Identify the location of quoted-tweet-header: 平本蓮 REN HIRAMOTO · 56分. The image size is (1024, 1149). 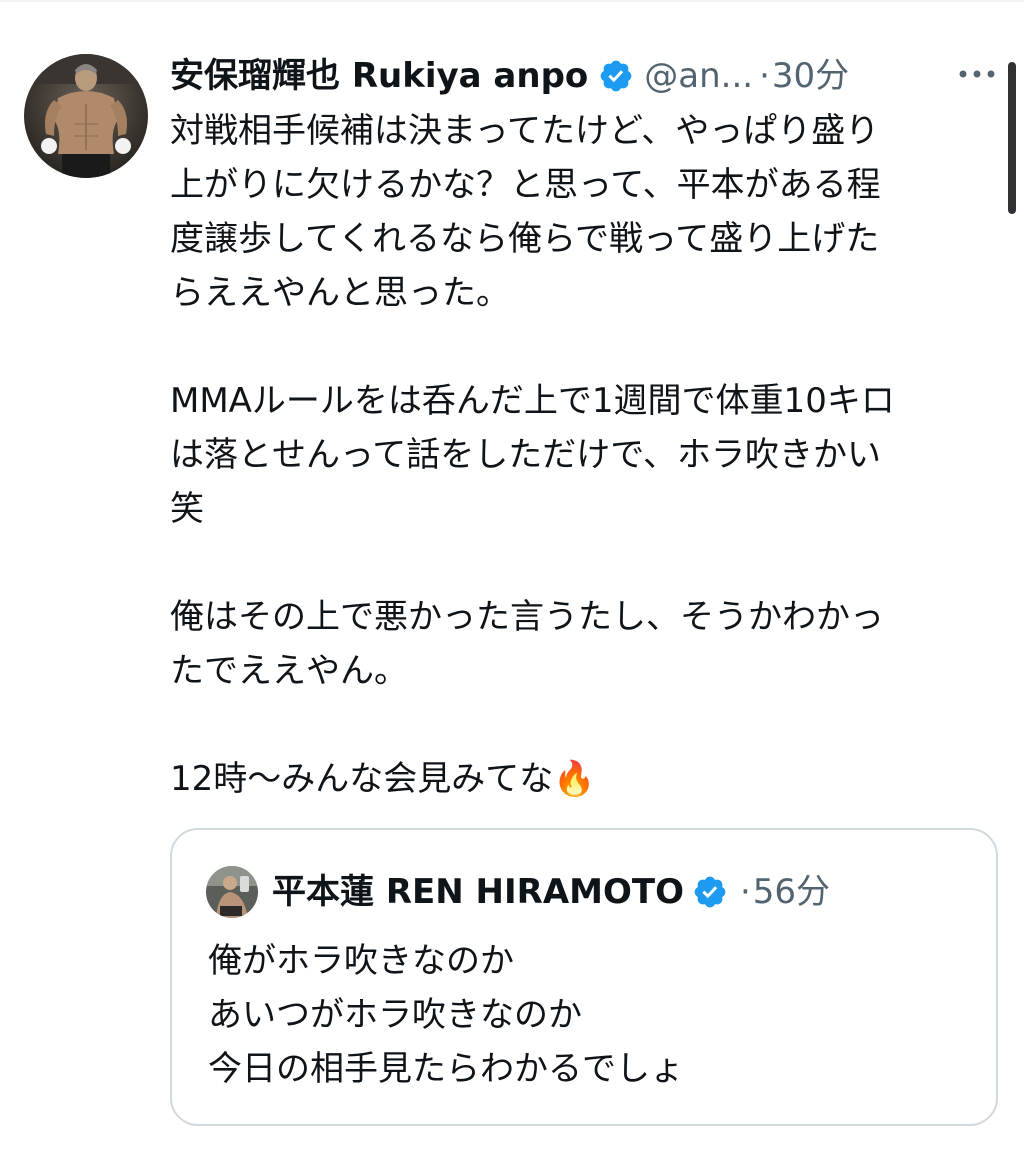
(551, 892).